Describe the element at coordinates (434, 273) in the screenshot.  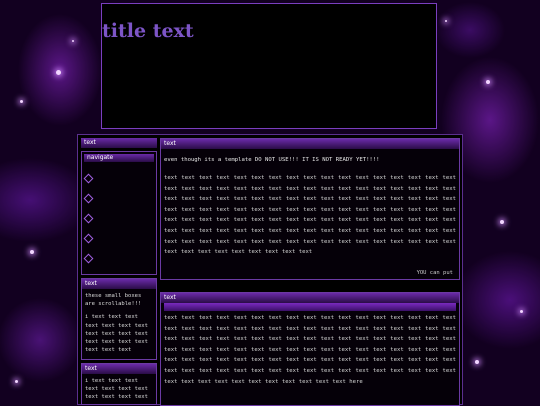
I see `copyright-text: YOU can put` at that location.